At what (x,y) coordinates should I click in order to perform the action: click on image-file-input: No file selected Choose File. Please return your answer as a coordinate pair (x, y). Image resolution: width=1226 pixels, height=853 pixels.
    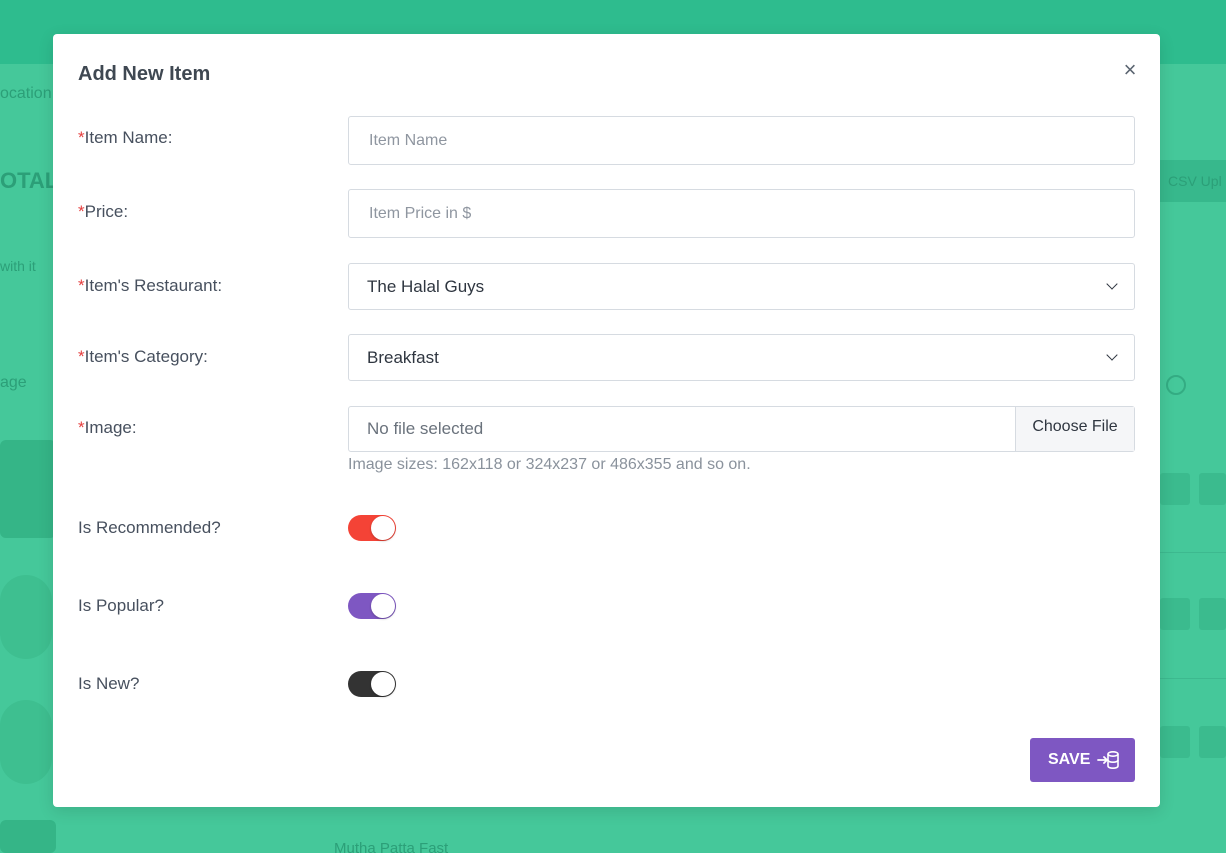
    Looking at the image, I should click on (741, 429).